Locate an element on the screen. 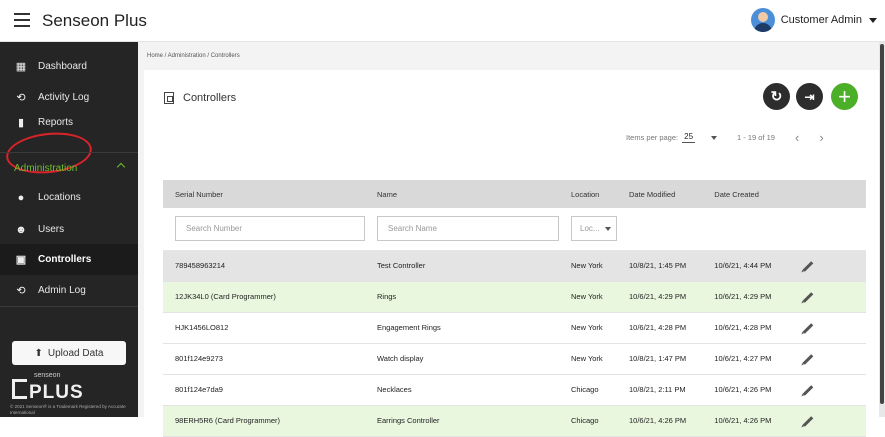 The height and width of the screenshot is (437, 885). export-button: ⇥ is located at coordinates (809, 96).